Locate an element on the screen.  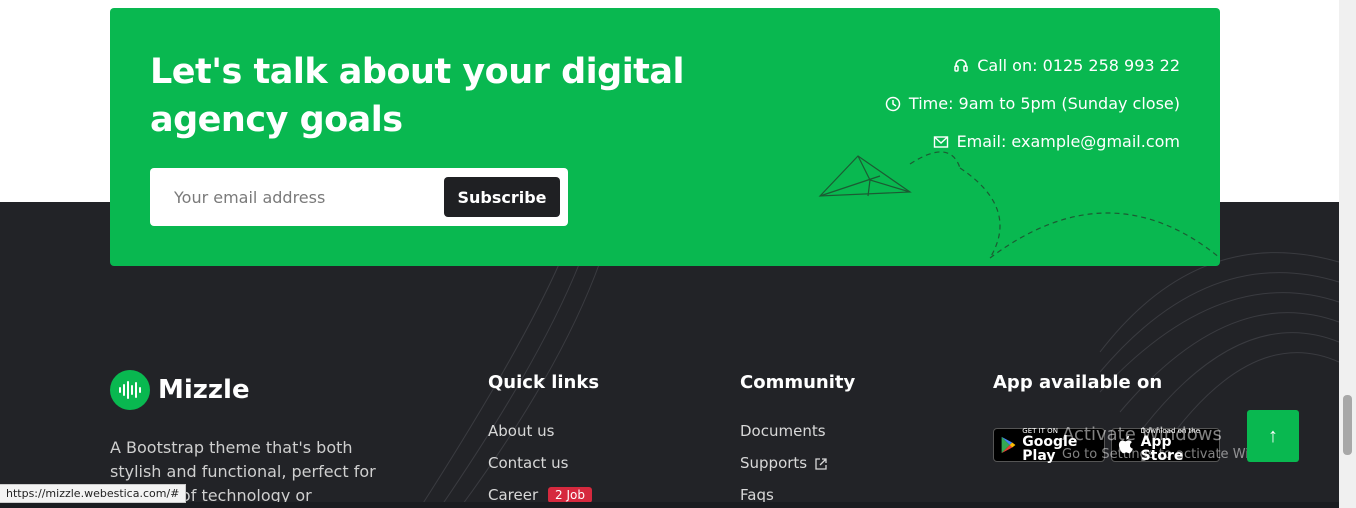
community-title: Community is located at coordinates (798, 382).